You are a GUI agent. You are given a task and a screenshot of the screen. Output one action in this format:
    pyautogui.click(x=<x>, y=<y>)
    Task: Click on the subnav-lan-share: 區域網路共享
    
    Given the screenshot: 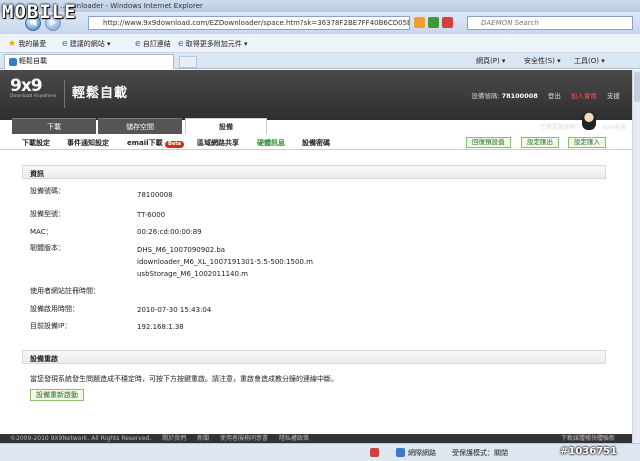 What is the action you would take?
    pyautogui.click(x=218, y=143)
    